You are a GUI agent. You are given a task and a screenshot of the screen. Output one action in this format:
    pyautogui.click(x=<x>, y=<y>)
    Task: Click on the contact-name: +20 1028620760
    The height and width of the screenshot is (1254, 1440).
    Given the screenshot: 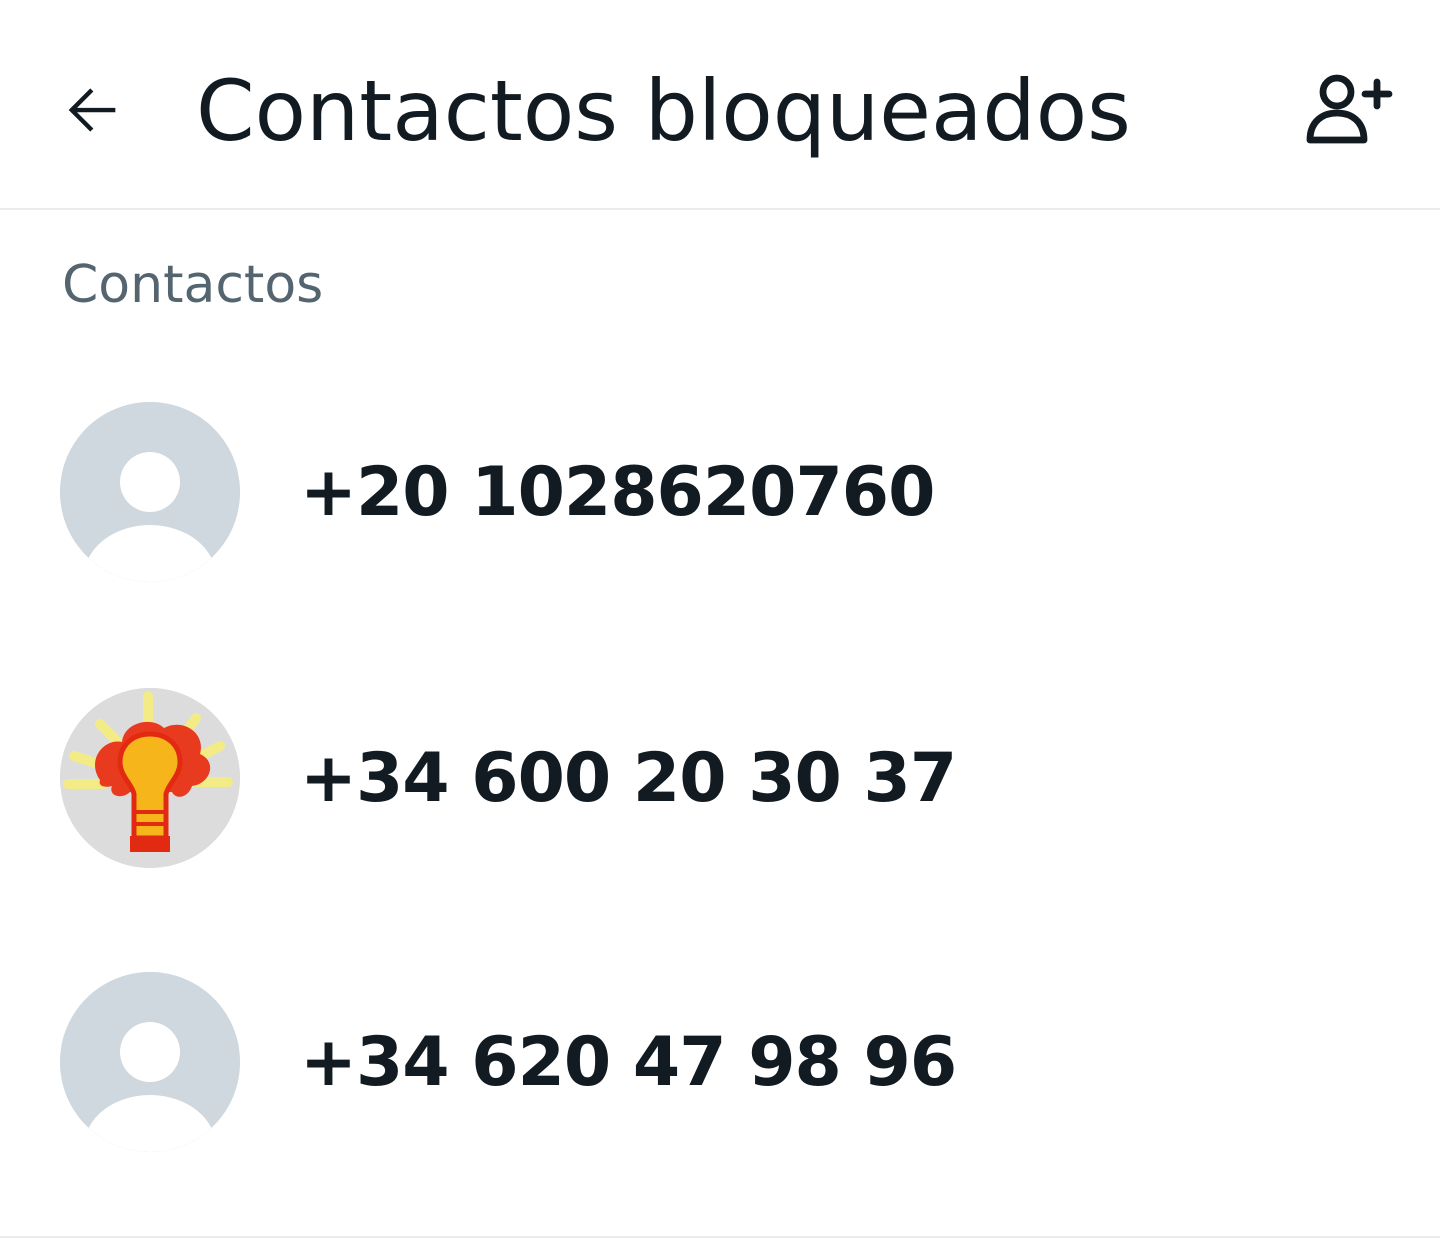 What is the action you would take?
    pyautogui.click(x=617, y=492)
    